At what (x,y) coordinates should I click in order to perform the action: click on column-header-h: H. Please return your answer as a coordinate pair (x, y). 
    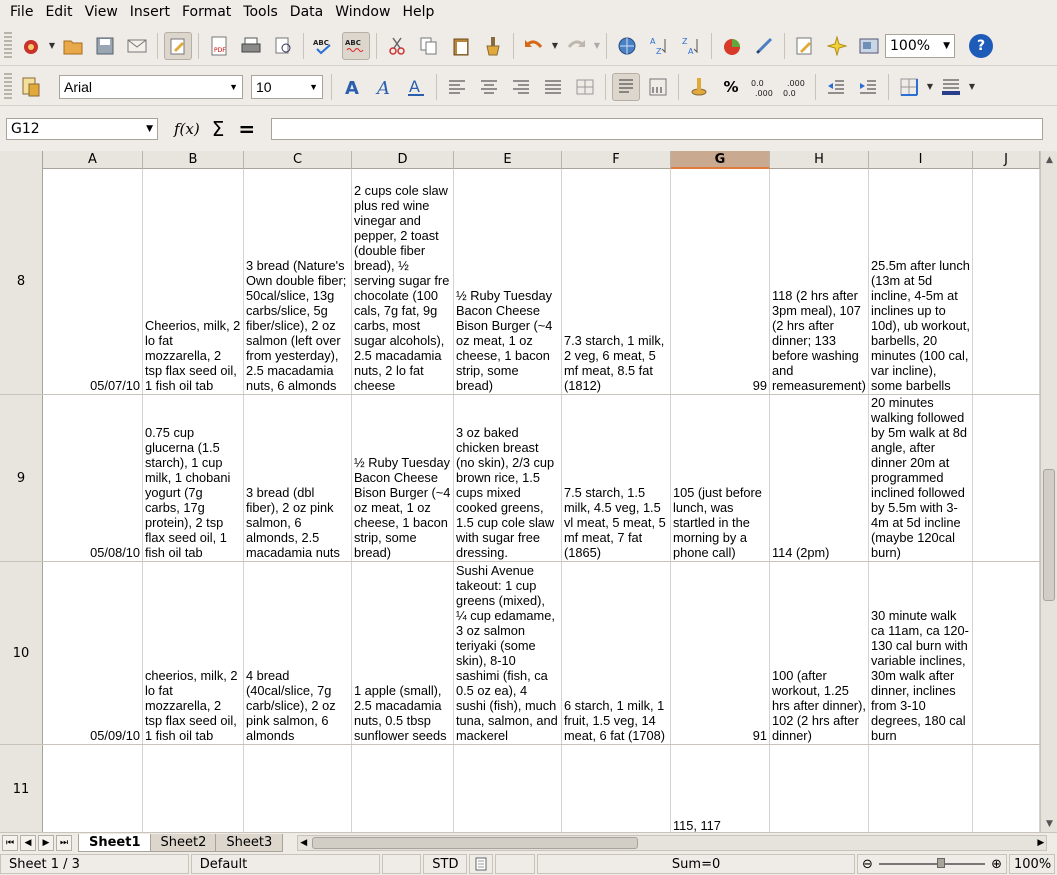
    Looking at the image, I should click on (819, 160).